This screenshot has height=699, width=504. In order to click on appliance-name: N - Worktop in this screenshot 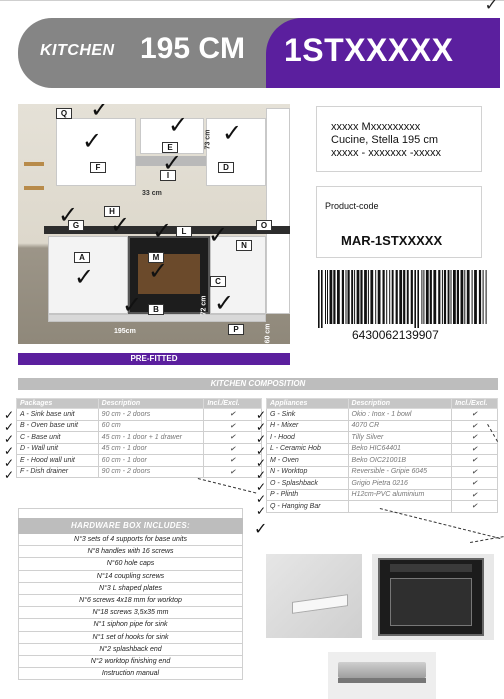, I will do `click(307, 471)`.